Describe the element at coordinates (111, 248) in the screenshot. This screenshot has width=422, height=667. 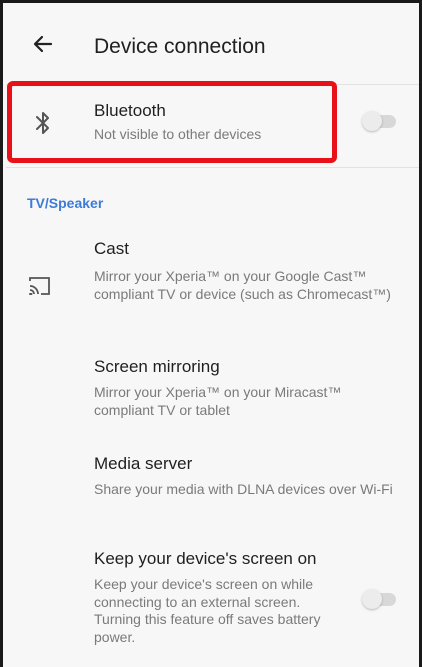
I see `cast-title: Cast` at that location.